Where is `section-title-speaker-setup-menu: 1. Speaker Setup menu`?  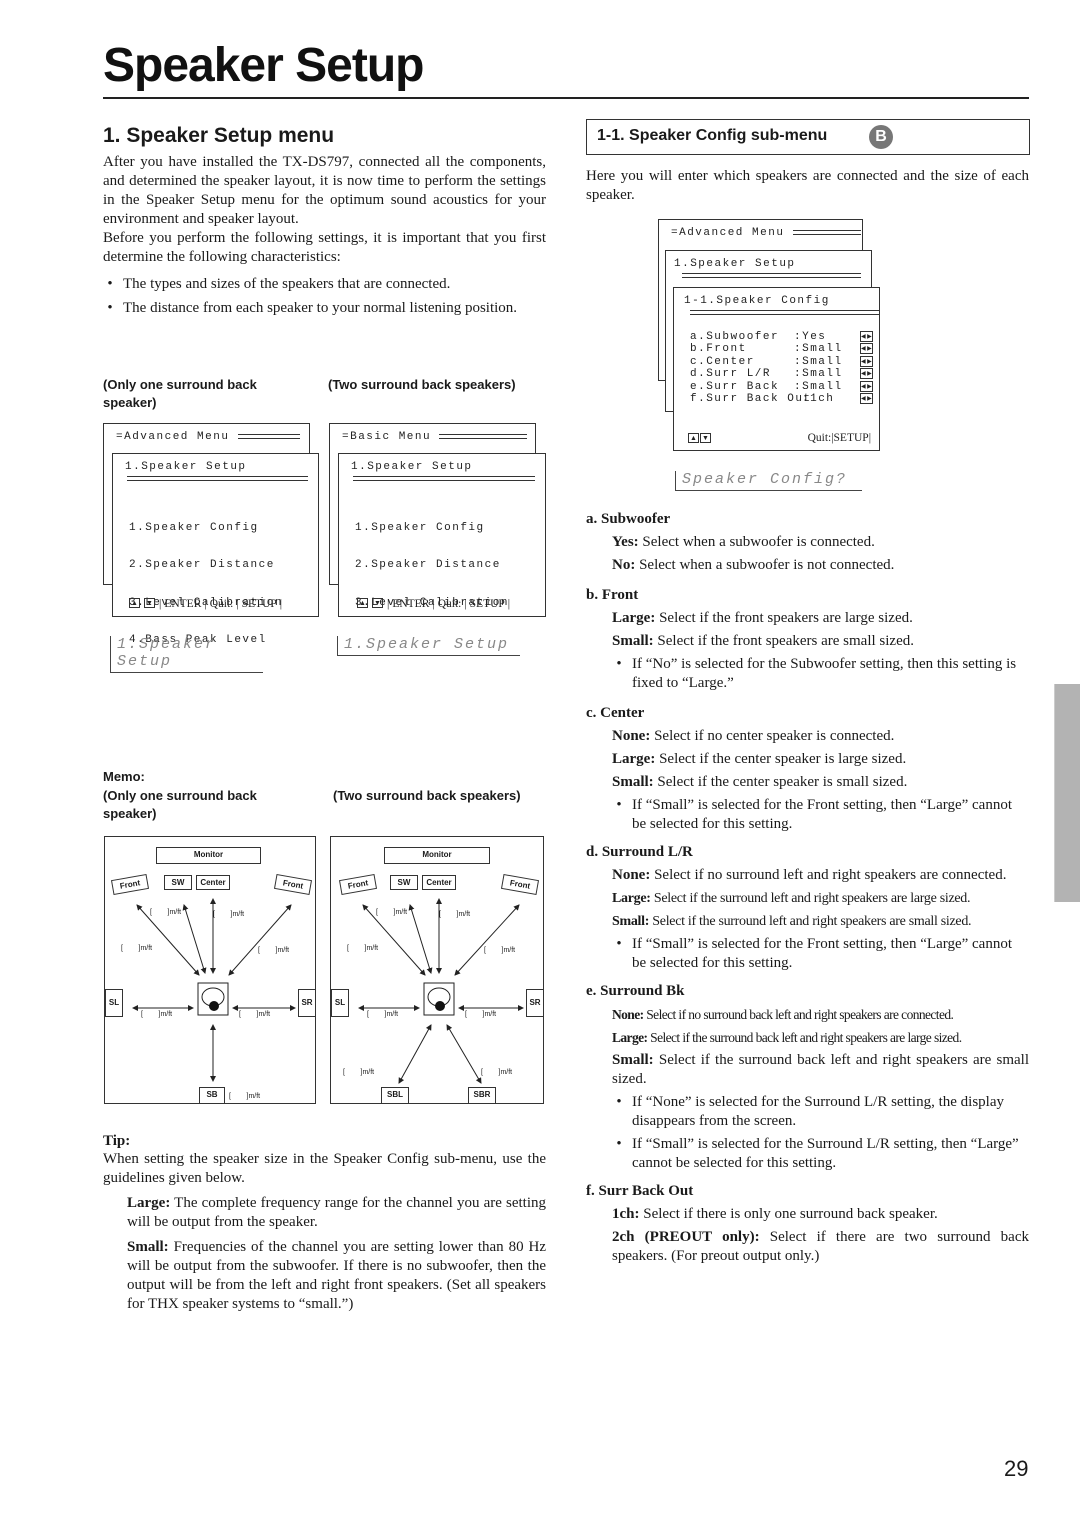
section-title-speaker-setup-menu: 1. Speaker Setup menu is located at coordinates (219, 135).